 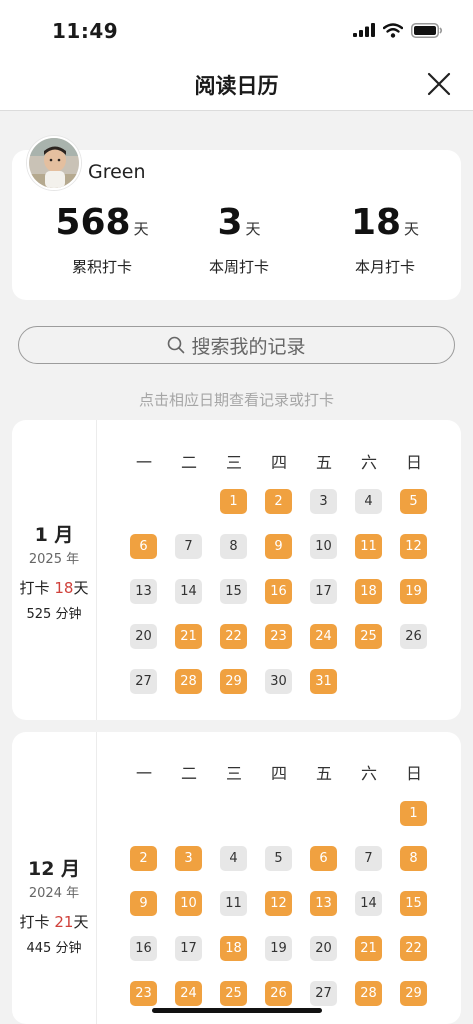 I want to click on weekday-label: 四, so click(x=278, y=773).